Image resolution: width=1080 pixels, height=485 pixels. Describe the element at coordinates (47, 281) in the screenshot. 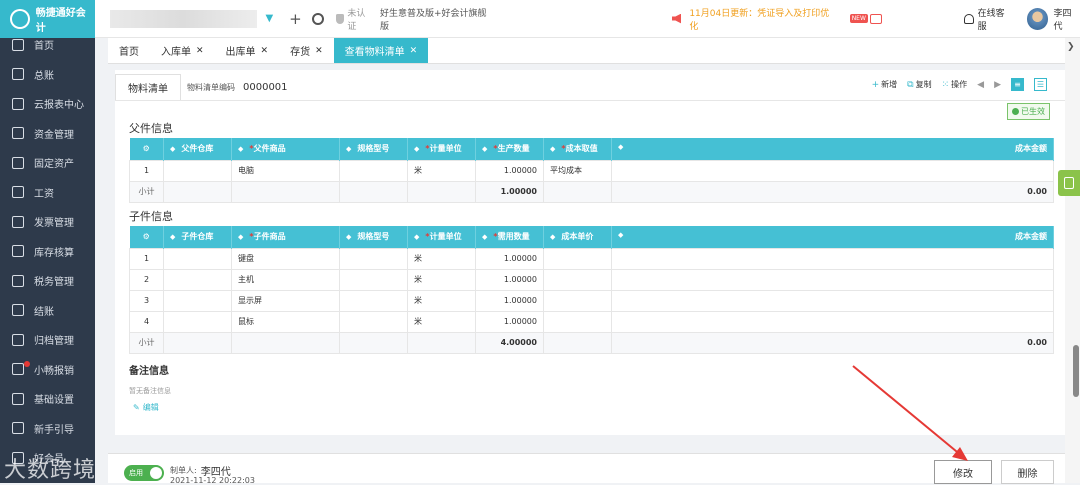

I see `sidebar-item-tax: 税务管理` at that location.